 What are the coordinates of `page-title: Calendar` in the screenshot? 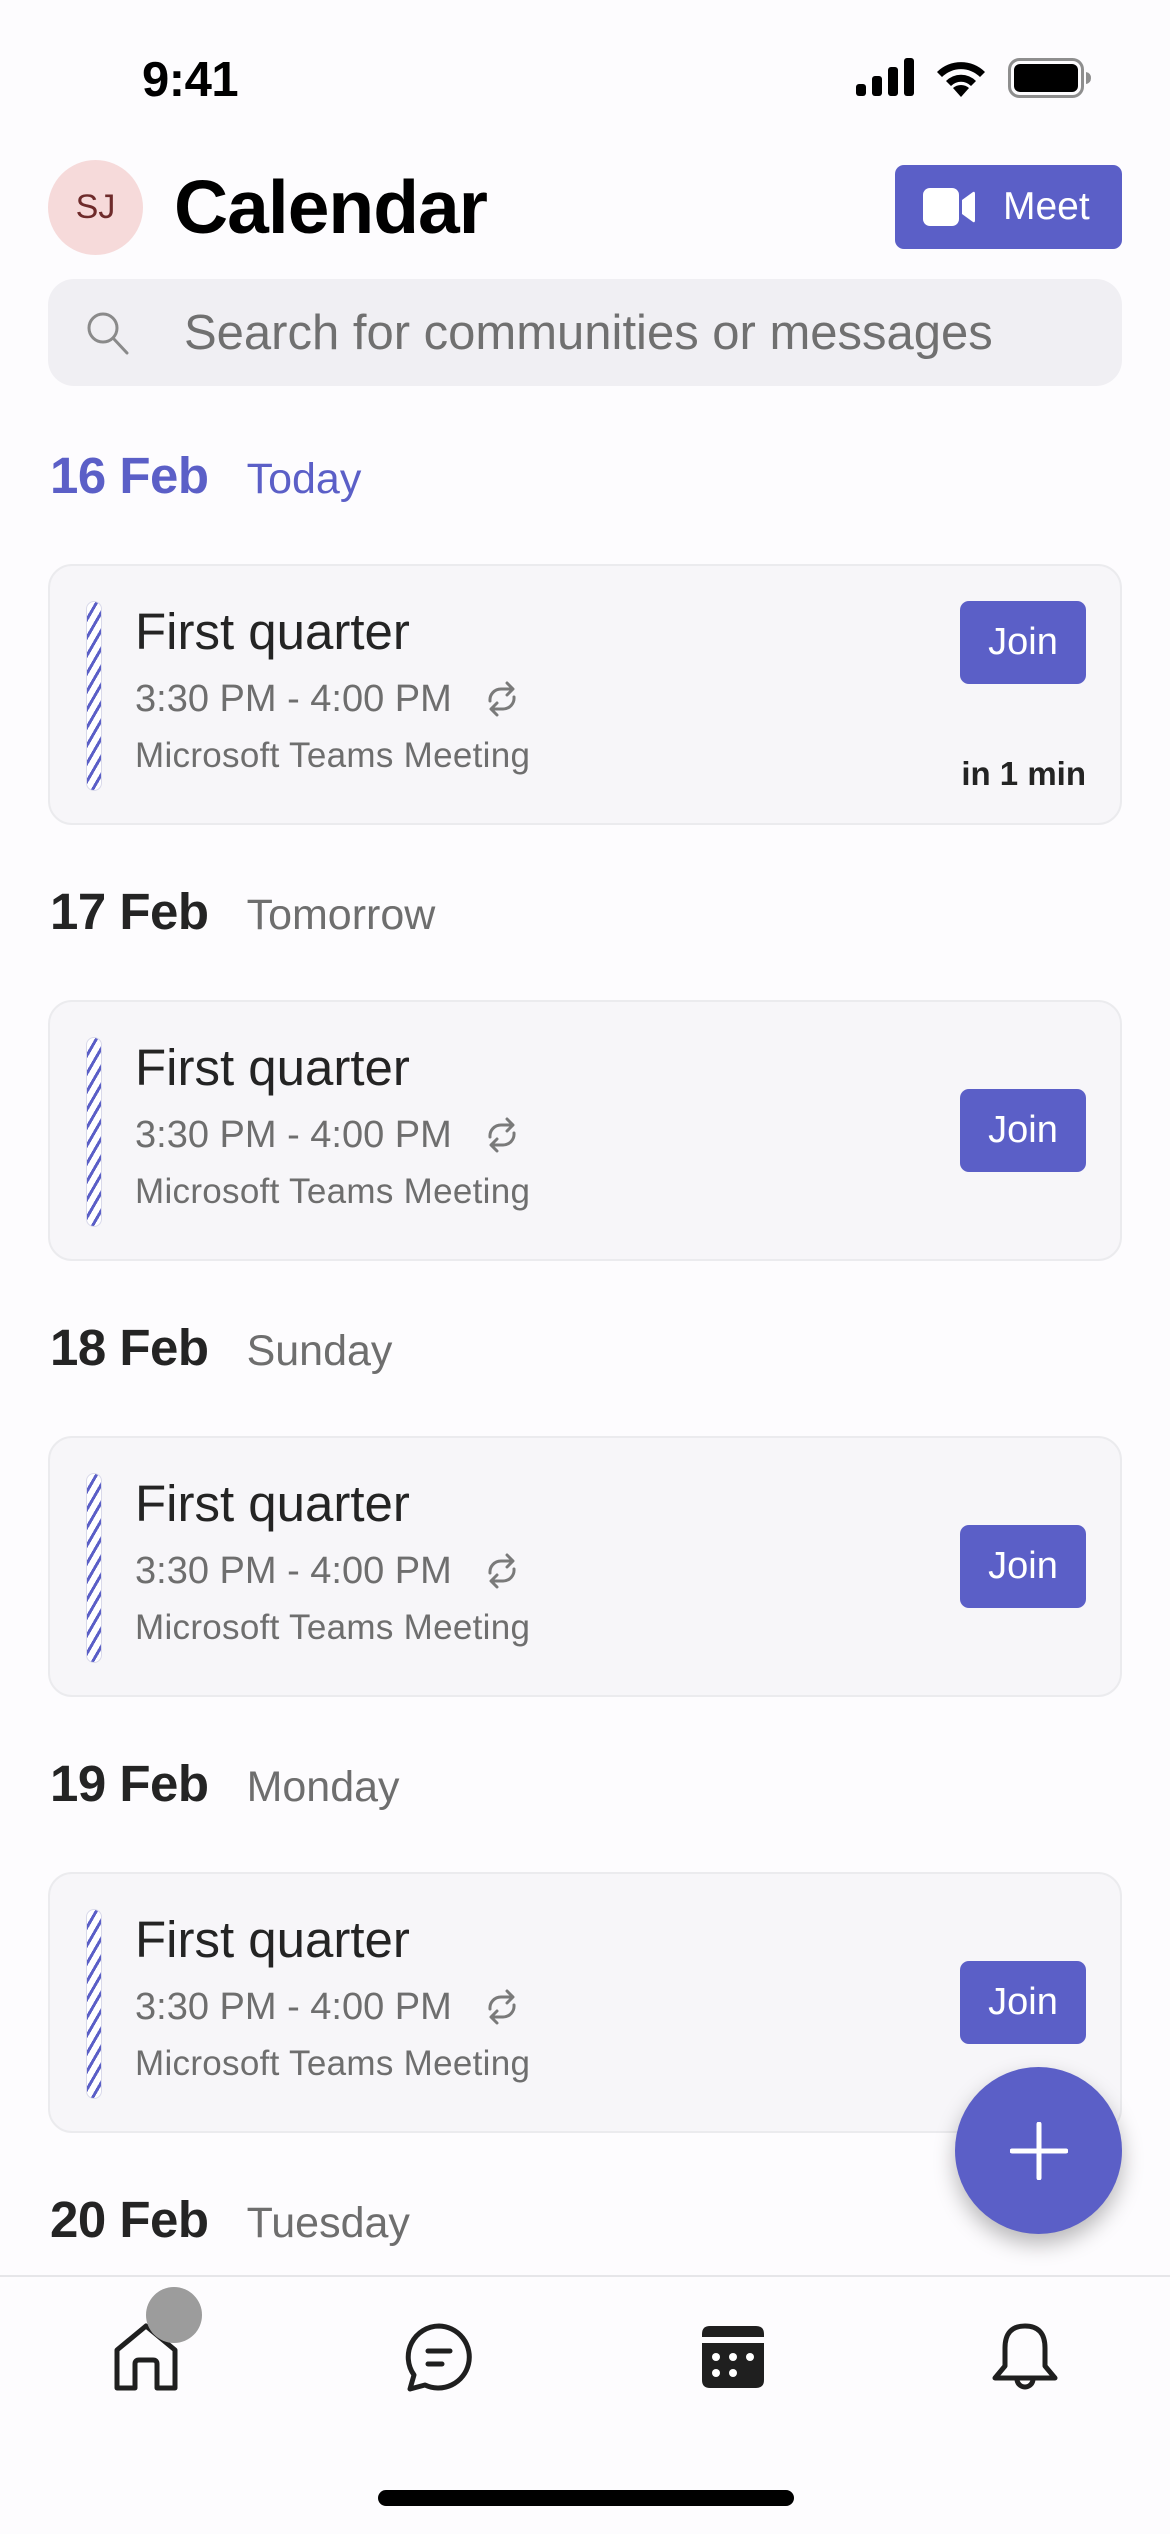 It's located at (331, 207).